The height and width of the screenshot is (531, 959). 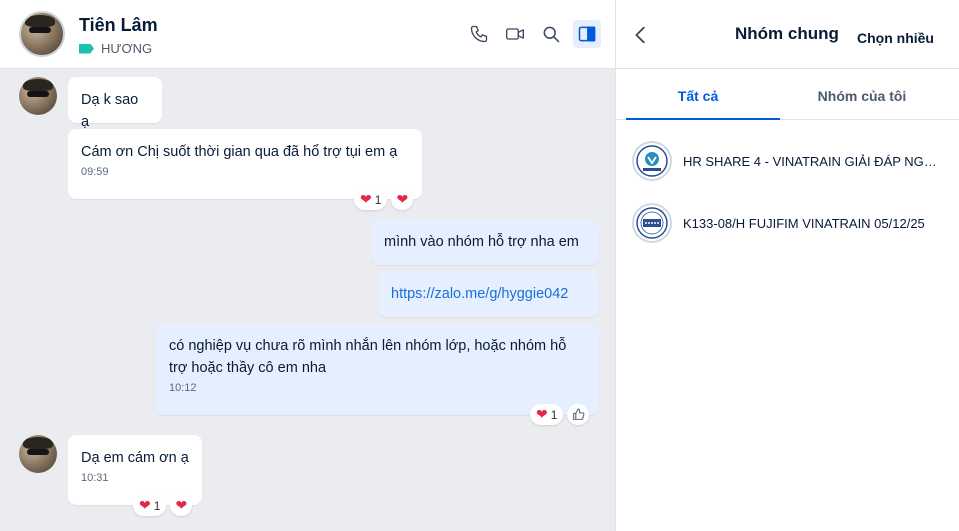 What do you see at coordinates (135, 458) in the screenshot?
I see `message-text: Dạ em cám ơn ạ` at bounding box center [135, 458].